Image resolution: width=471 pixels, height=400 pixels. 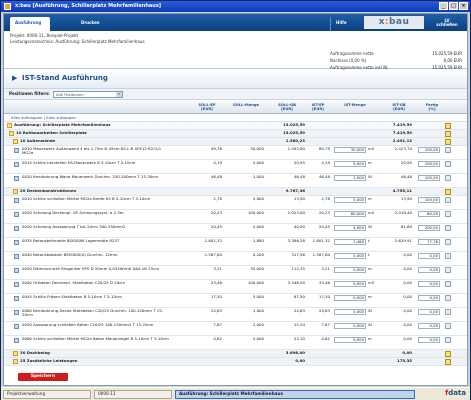 I want to click on ist-menge-input: 30,000, so click(x=350, y=150).